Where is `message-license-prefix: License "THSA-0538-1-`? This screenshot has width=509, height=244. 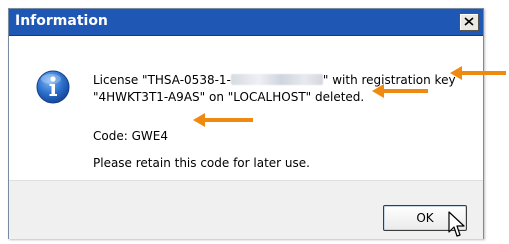
message-license-prefix: License "THSA-0538-1- is located at coordinates (162, 80).